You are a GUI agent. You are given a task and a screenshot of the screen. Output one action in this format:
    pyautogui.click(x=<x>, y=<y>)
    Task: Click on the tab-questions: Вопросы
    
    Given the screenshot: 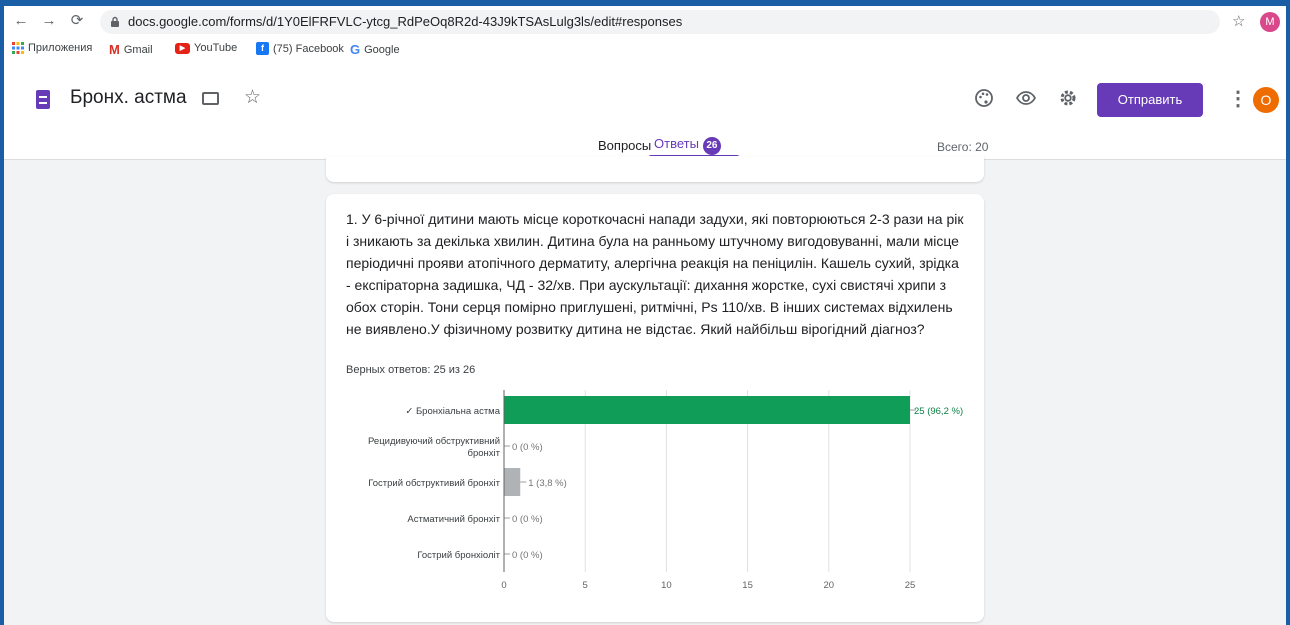 What is the action you would take?
    pyautogui.click(x=624, y=145)
    